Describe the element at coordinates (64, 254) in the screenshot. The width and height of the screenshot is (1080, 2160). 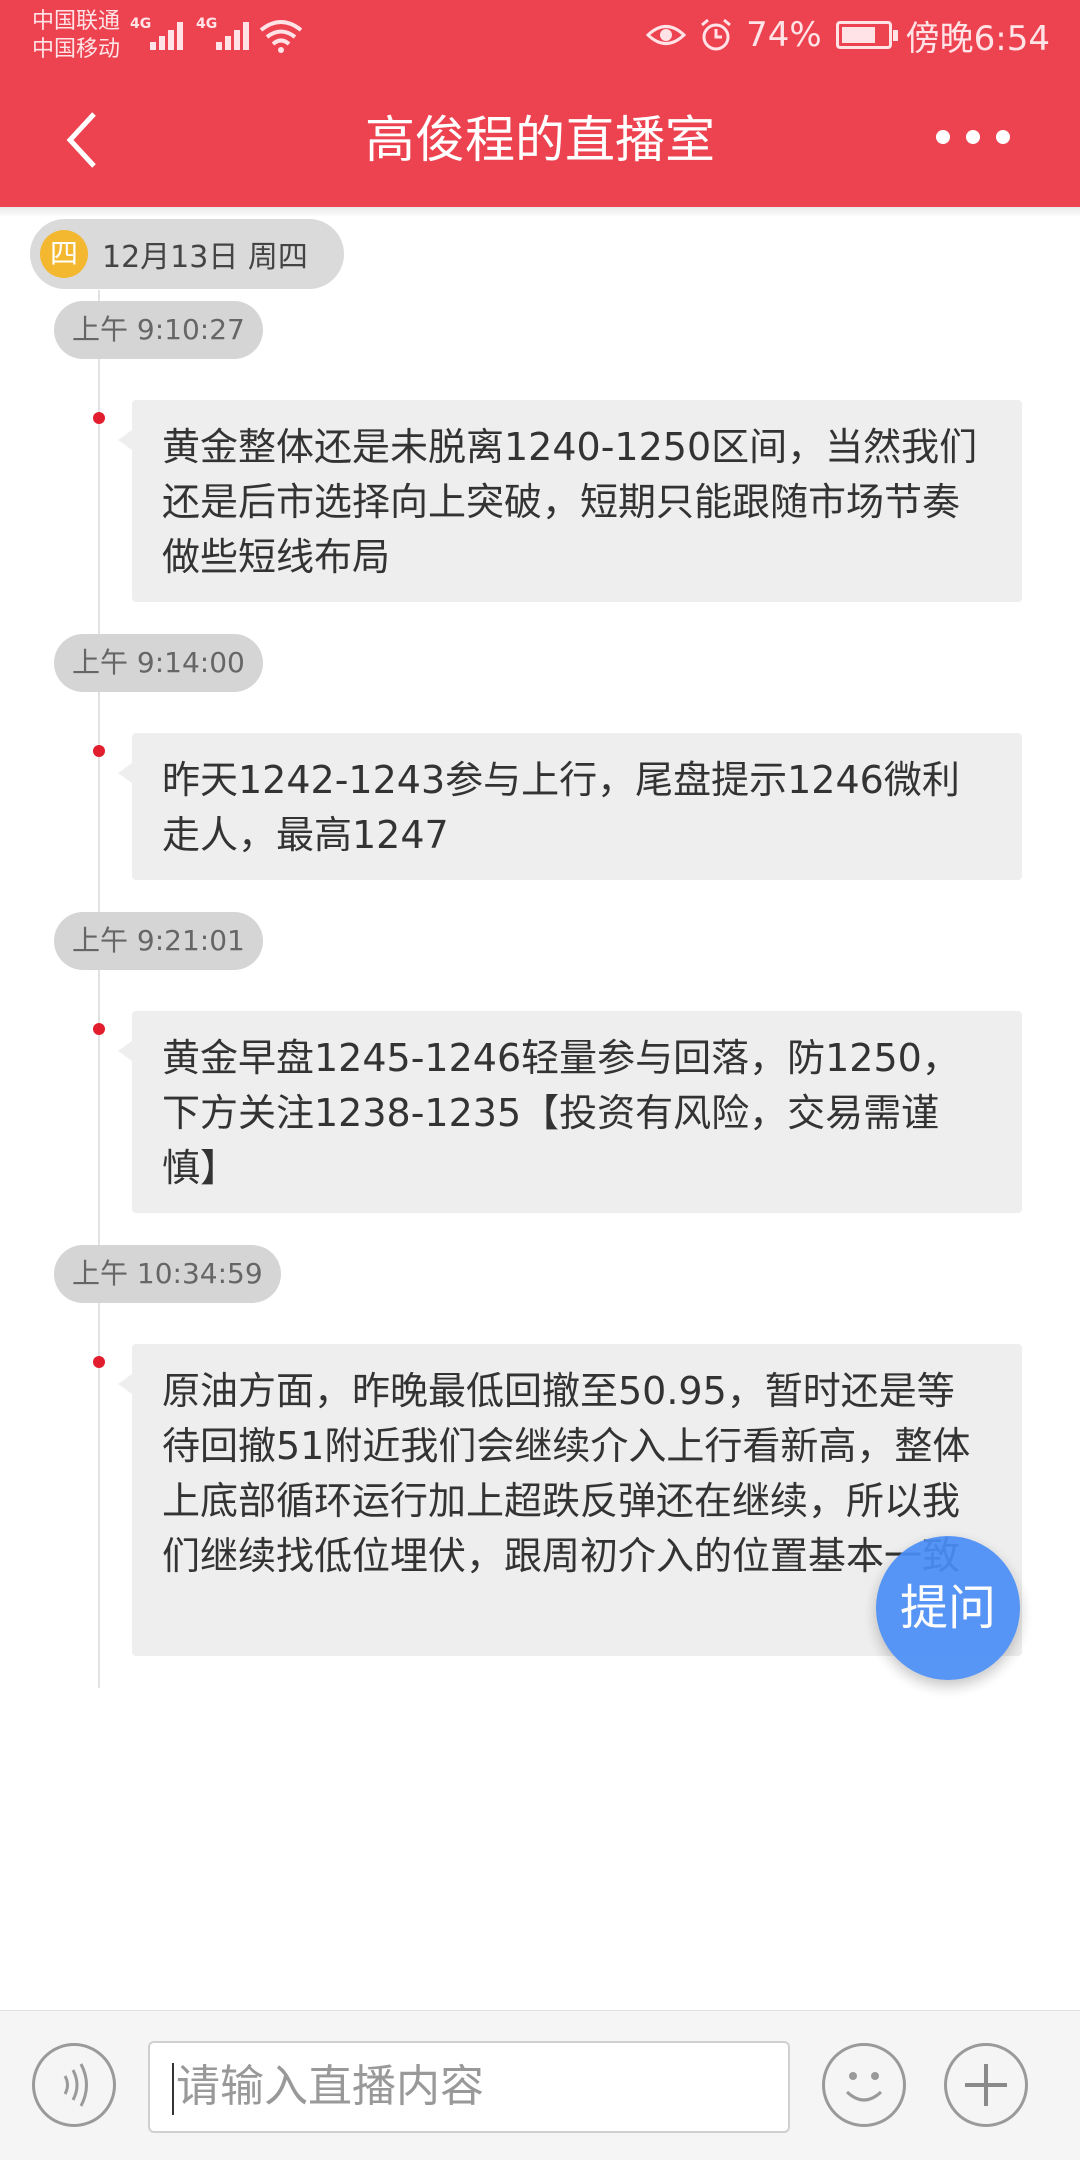
I see `weekday-badge: 四` at that location.